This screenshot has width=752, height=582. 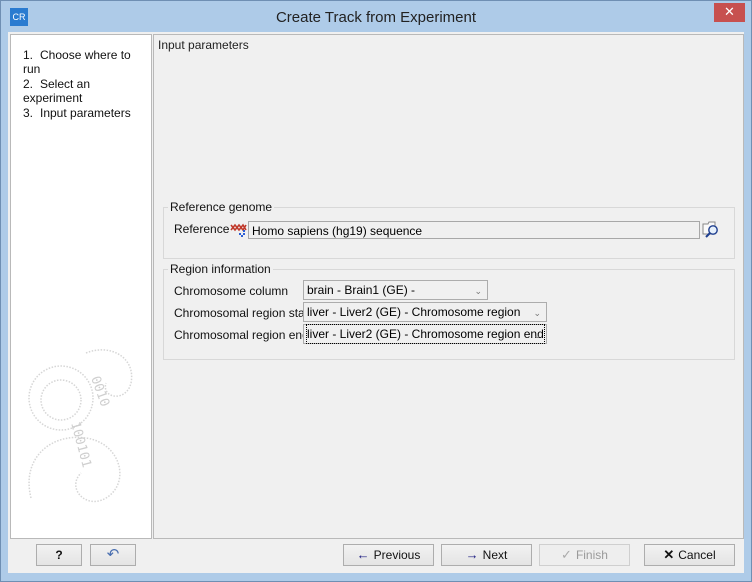 I want to click on finish-button: ✓ Finish, so click(x=584, y=555).